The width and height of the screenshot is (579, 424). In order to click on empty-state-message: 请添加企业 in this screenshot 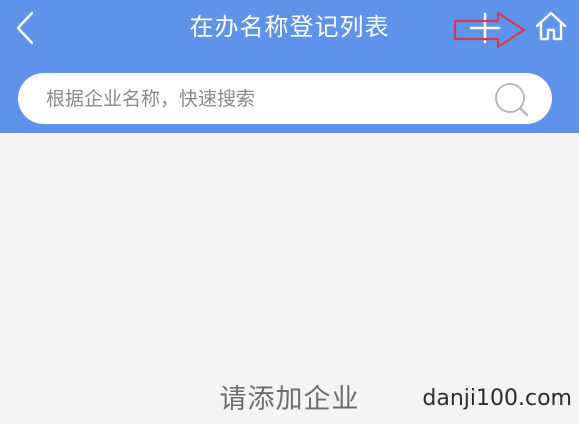, I will do `click(289, 399)`.